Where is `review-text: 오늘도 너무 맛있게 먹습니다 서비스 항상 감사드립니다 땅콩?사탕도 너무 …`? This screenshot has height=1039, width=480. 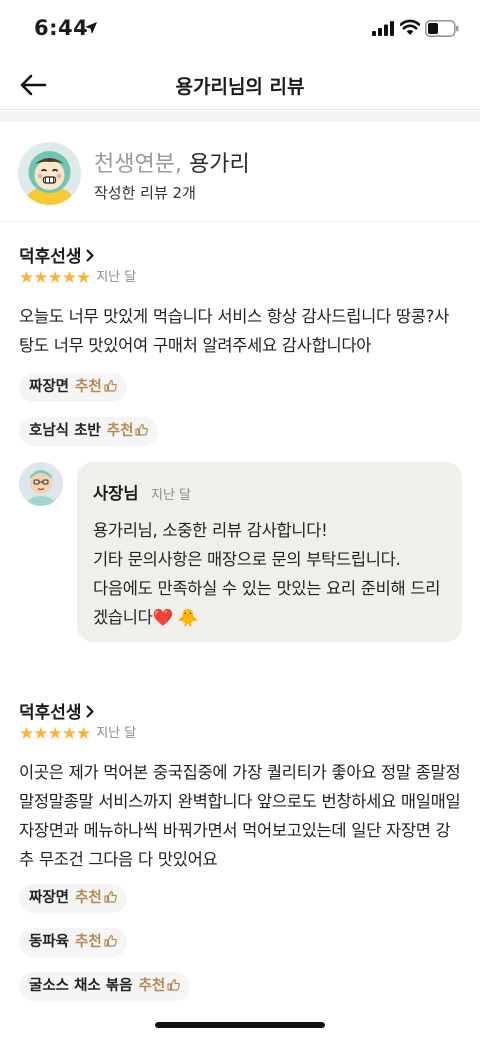
review-text: 오늘도 너무 맛있게 먹습니다 서비스 항상 감사드립니다 땅콩?사탕도 너무 … is located at coordinates (234, 331).